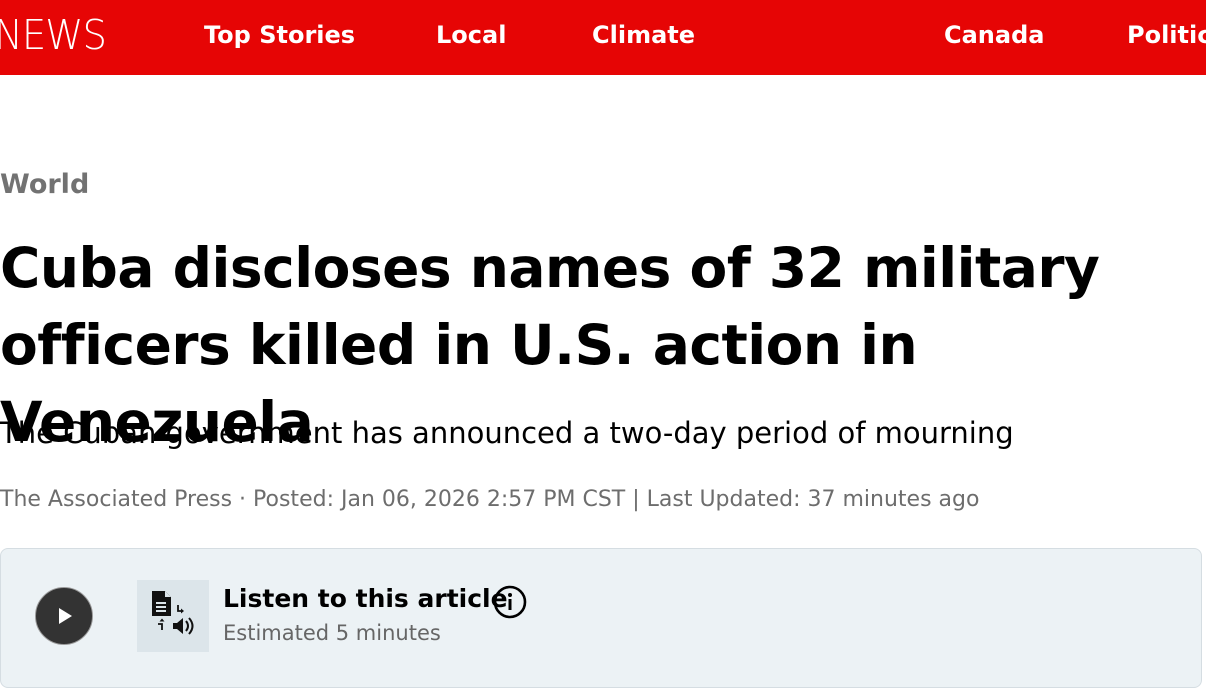  Describe the element at coordinates (44, 185) in the screenshot. I see `section-label: World` at that location.